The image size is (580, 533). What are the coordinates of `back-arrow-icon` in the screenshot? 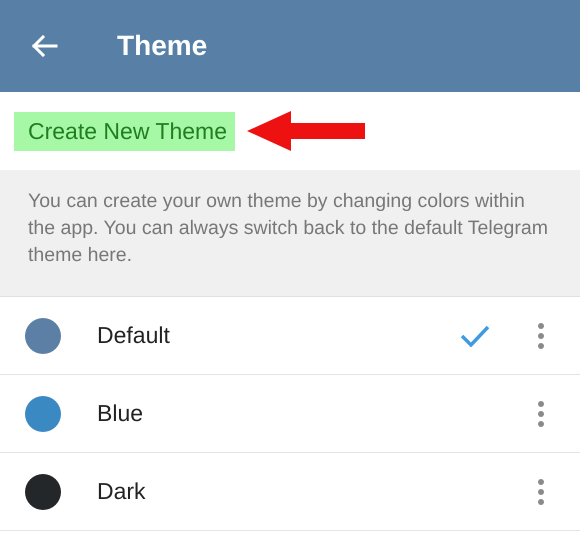 It's located at (44, 46).